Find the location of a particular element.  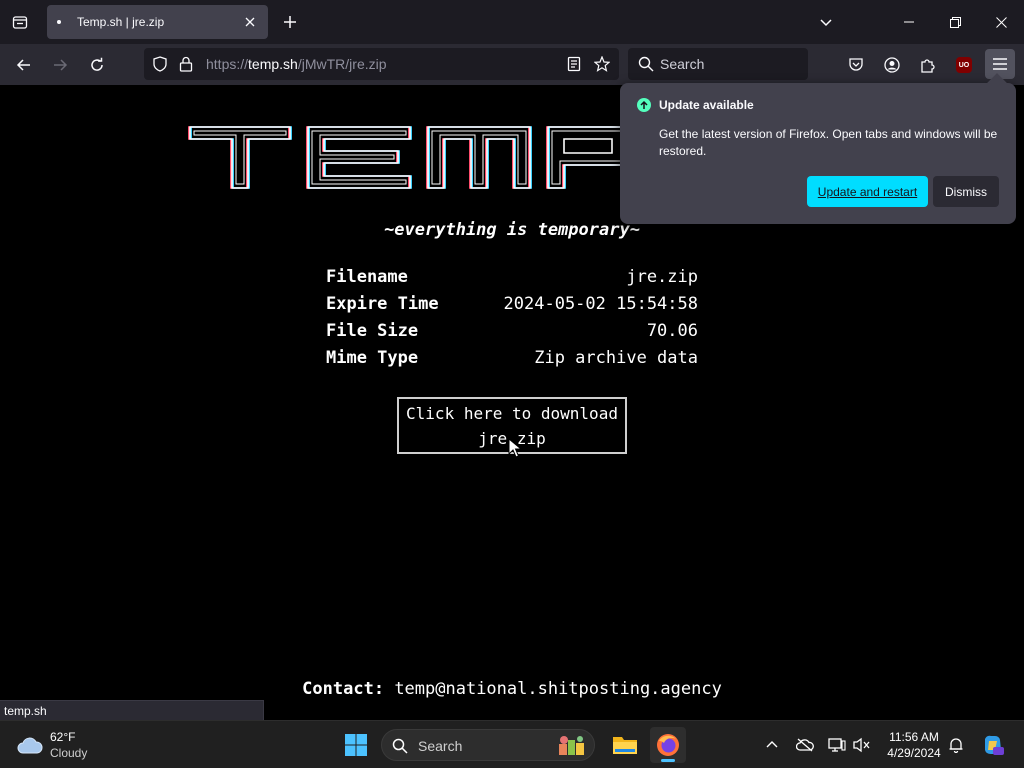

url-bar: https://temp.sh/jMwTR/jre.zip is located at coordinates (381, 64).